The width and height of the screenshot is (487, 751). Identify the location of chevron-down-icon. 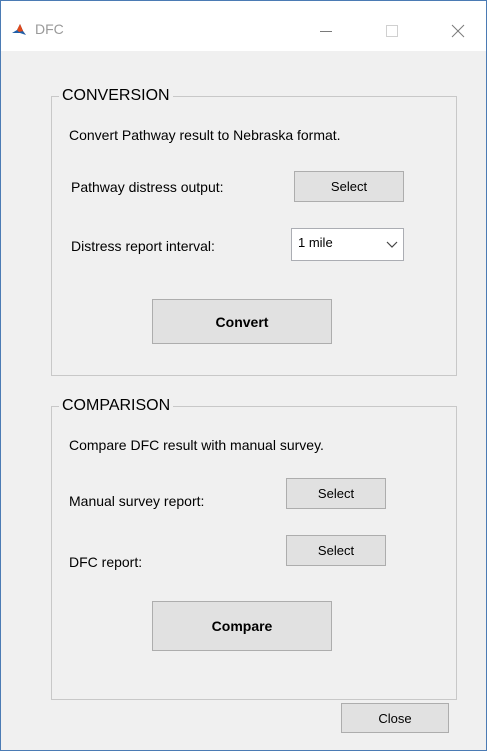
(392, 244).